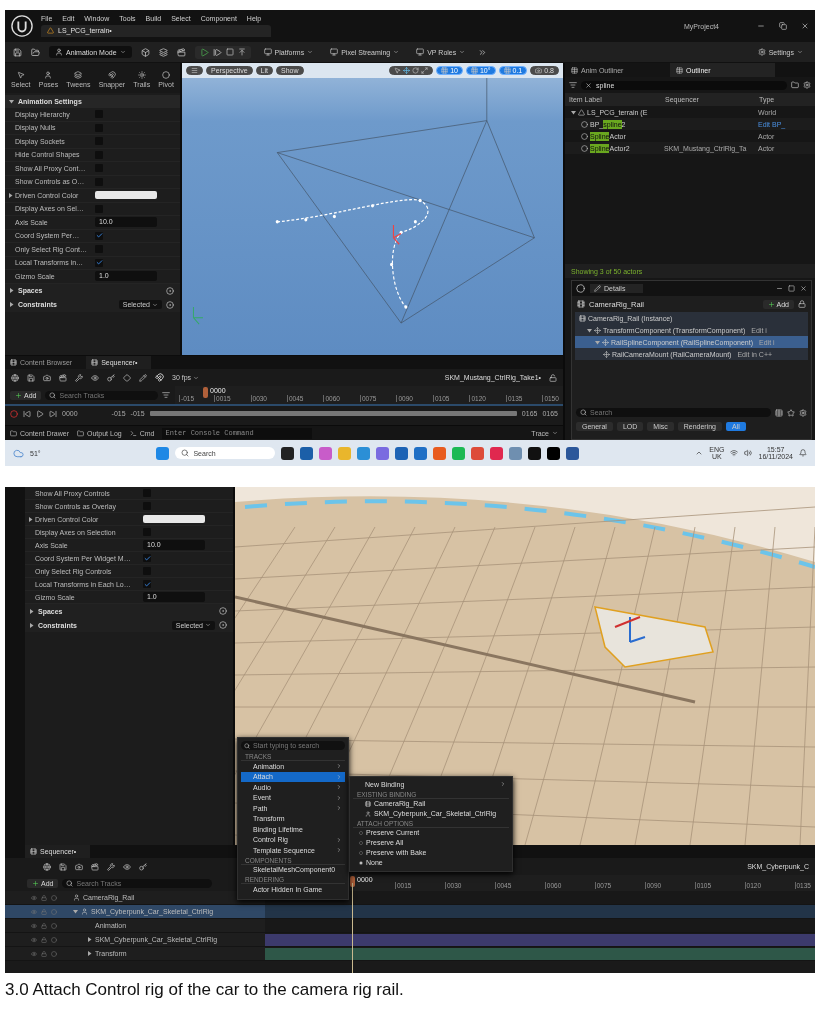 The image size is (823, 1024). Describe the element at coordinates (181, 52) in the screenshot. I see `cinematics-icon` at that location.